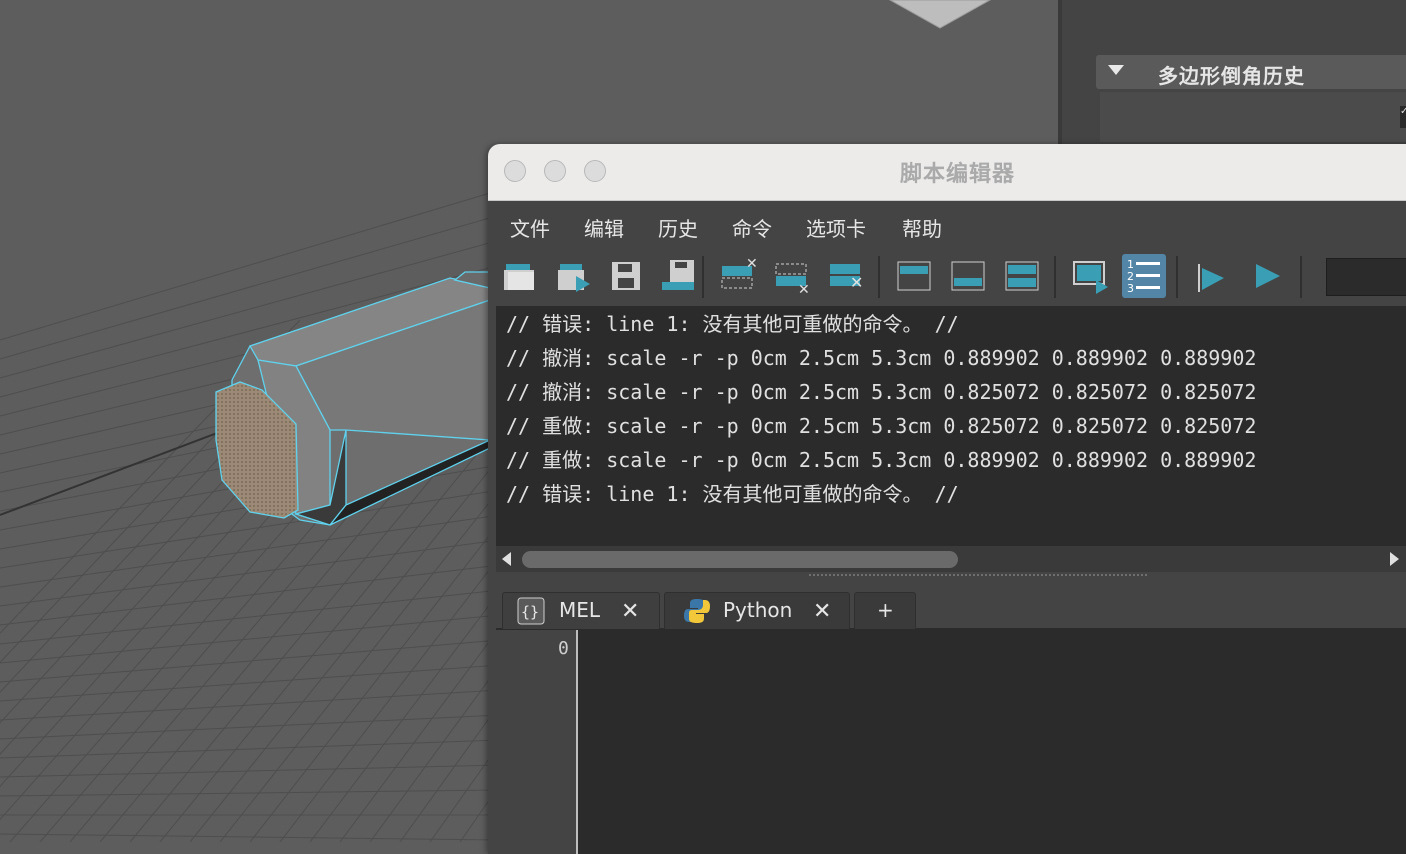 The image size is (1406, 854). What do you see at coordinates (1116, 70) in the screenshot?
I see `collapse-triangle-icon` at bounding box center [1116, 70].